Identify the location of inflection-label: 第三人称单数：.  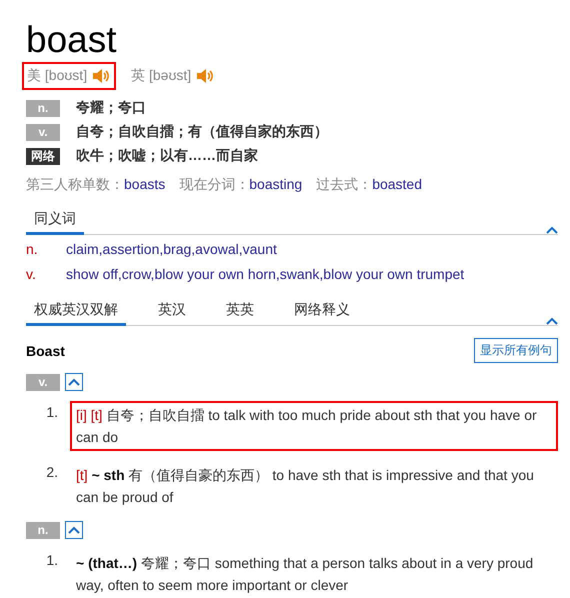
(75, 184).